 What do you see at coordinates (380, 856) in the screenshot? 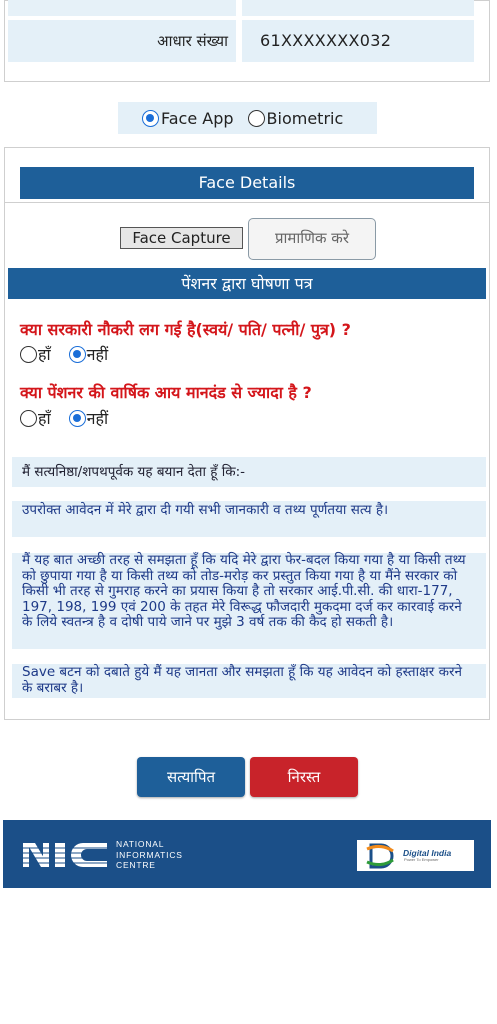
I see `digital-india-emblem-icon` at bounding box center [380, 856].